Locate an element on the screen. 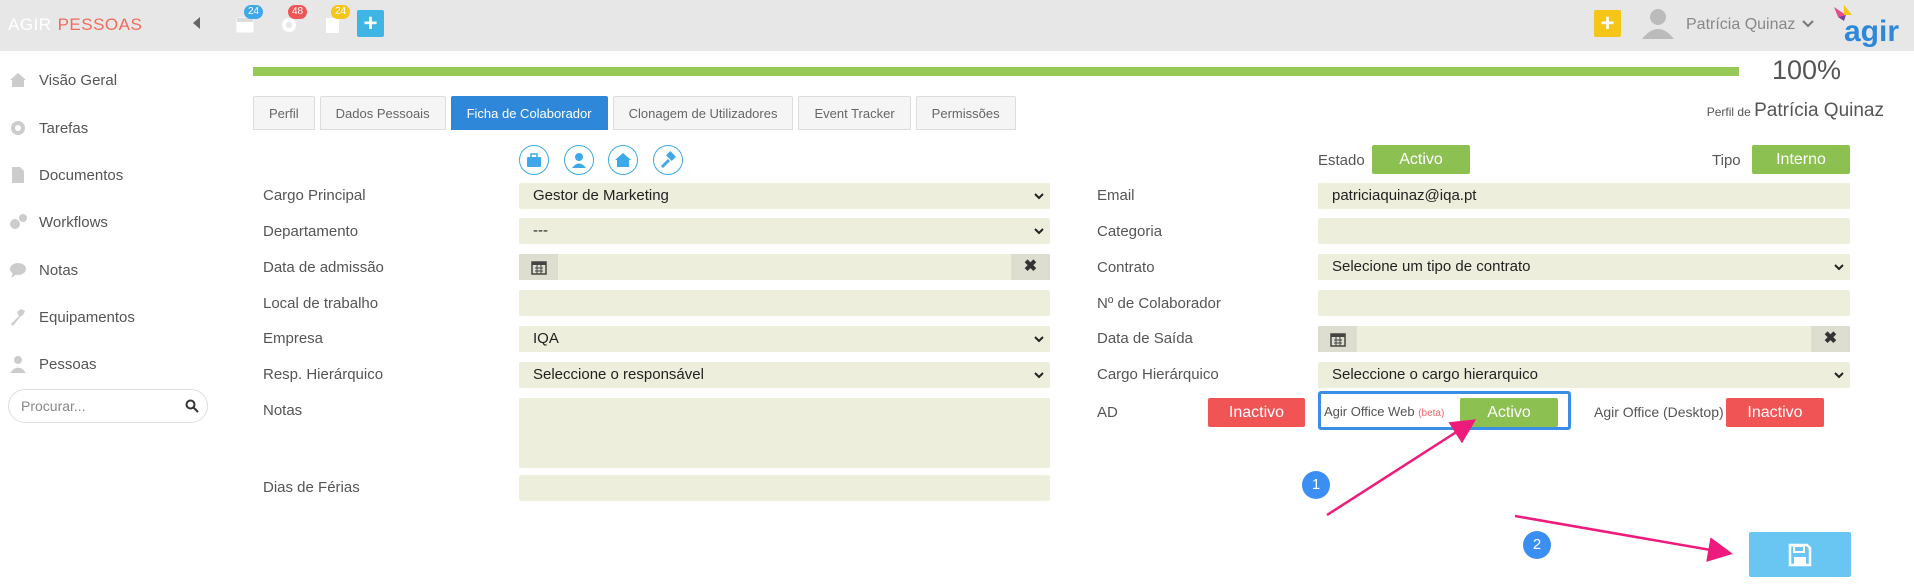 The width and height of the screenshot is (1914, 588). gear-icon is located at coordinates (18, 128).